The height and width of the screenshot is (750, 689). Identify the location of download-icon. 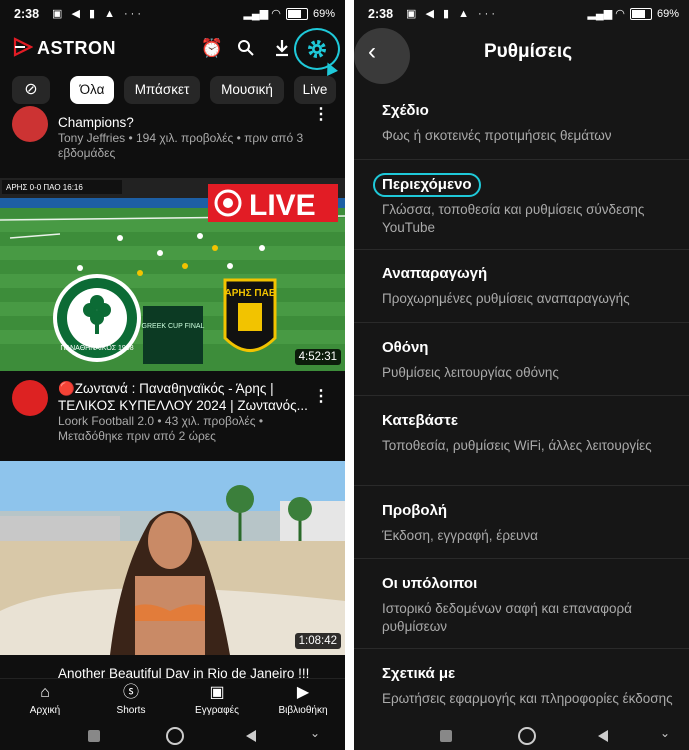
(282, 48).